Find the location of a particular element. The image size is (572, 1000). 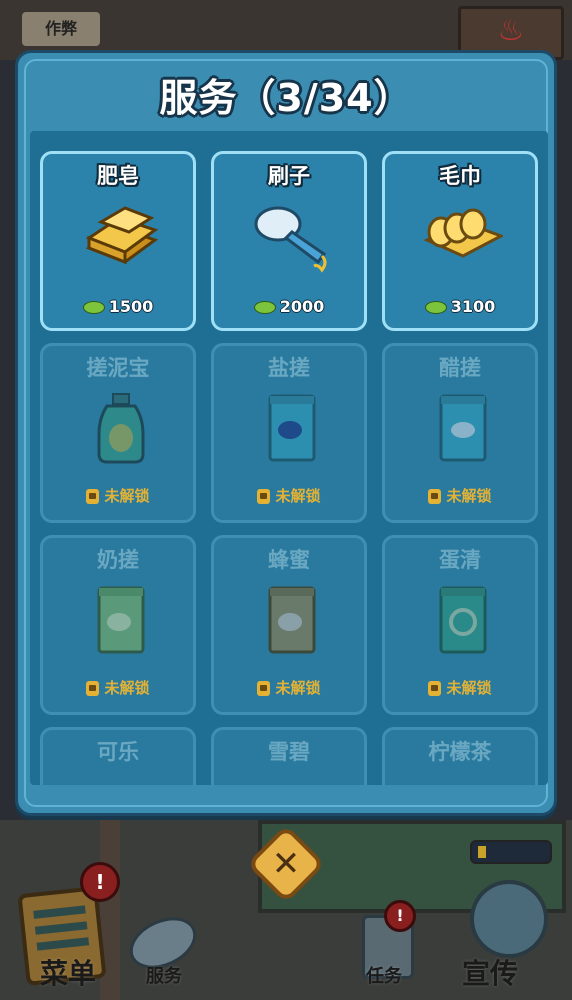

vinegar-pack-icon is located at coordinates (463, 428).